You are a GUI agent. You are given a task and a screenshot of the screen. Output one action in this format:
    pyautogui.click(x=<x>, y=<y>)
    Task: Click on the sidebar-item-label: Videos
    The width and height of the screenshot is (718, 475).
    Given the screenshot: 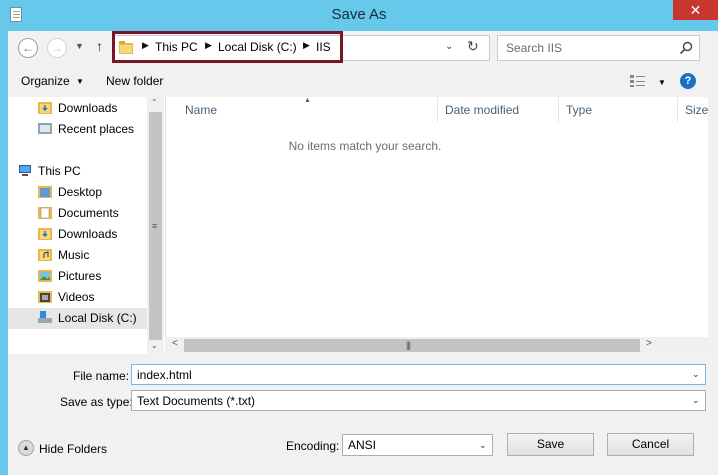 What is the action you would take?
    pyautogui.click(x=76, y=297)
    